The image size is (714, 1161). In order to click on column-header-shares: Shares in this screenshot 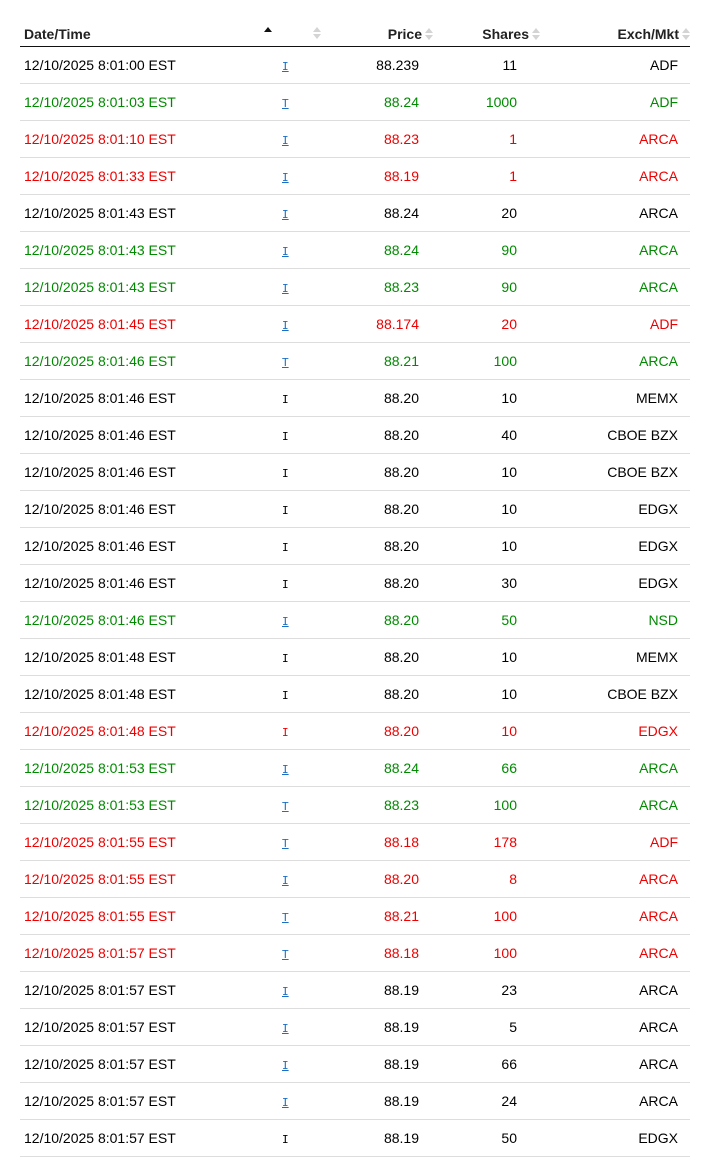, I will do `click(486, 33)`.